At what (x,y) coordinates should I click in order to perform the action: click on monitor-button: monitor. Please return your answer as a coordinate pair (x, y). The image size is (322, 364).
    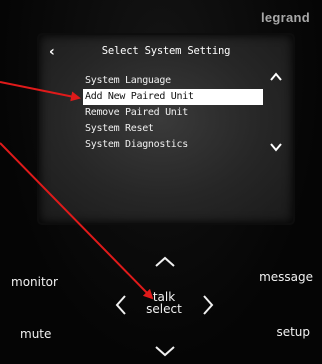
    Looking at the image, I should click on (34, 282).